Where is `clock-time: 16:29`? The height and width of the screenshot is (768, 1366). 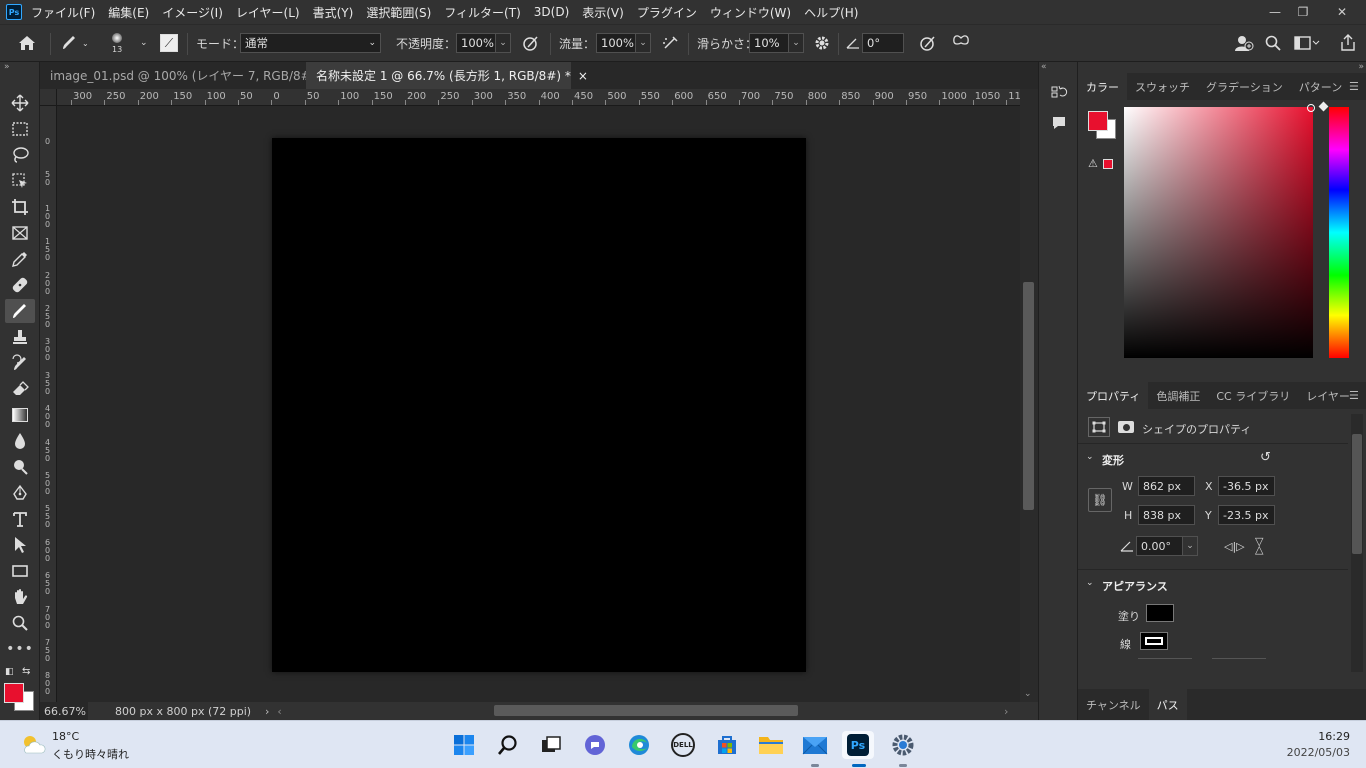 clock-time: 16:29 is located at coordinates (1334, 736).